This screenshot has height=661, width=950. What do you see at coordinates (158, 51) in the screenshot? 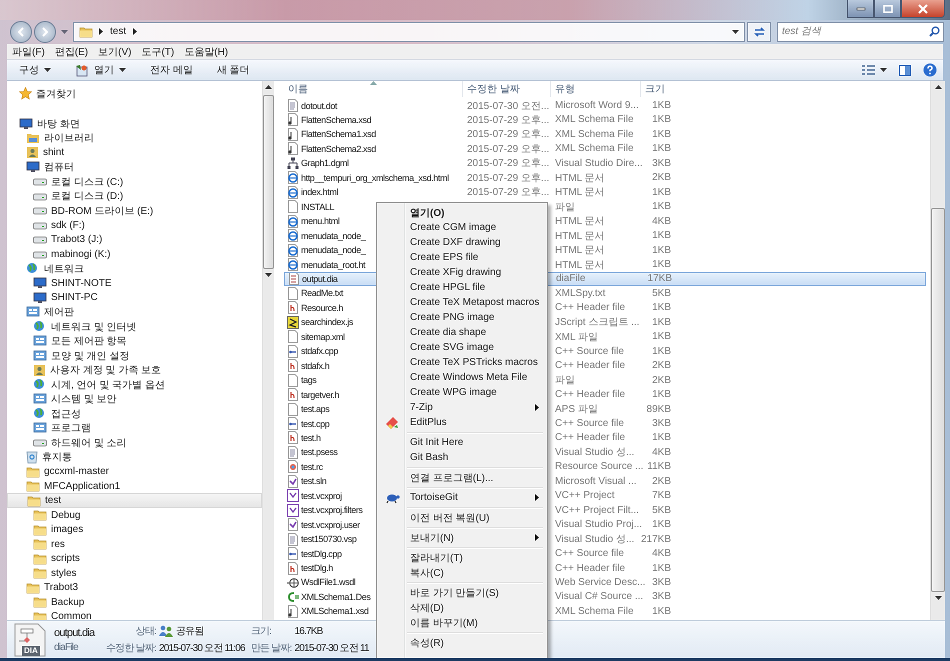
I see `menu-item: 도구(T)` at bounding box center [158, 51].